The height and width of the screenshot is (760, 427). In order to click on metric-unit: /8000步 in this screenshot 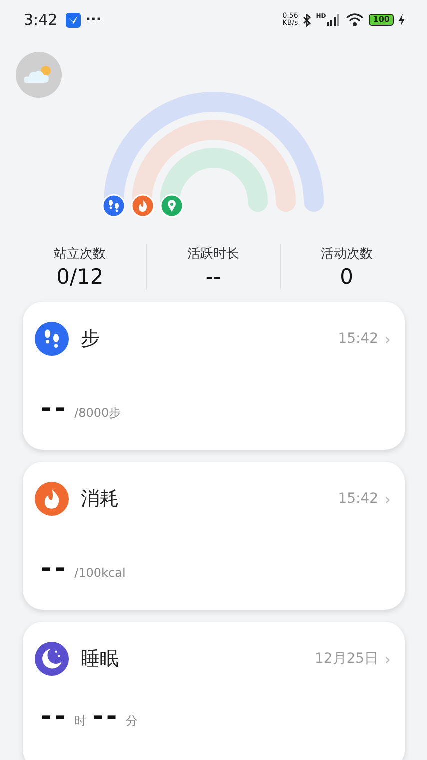, I will do `click(98, 413)`.